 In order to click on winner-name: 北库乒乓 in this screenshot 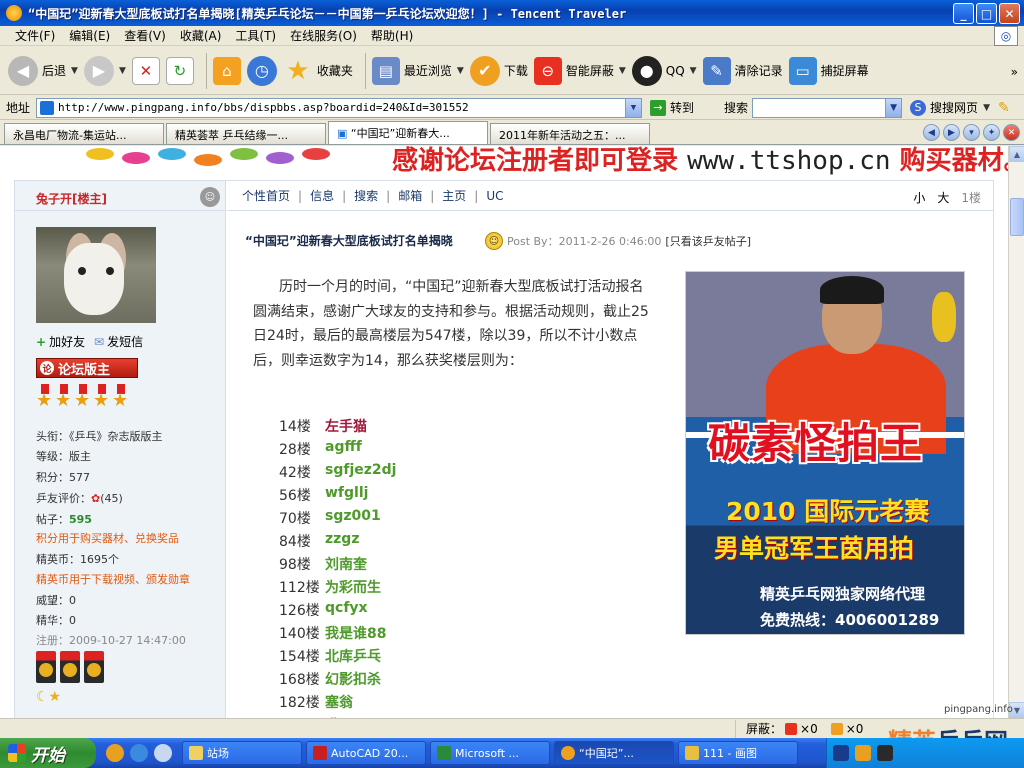, I will do `click(353, 656)`.